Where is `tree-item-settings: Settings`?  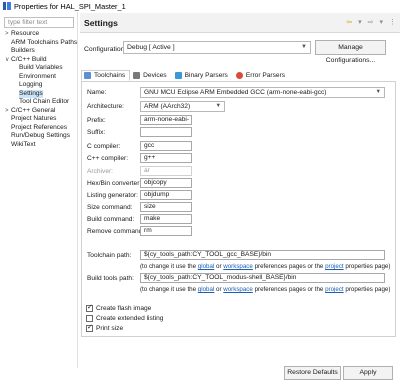
tree-item-settings: Settings is located at coordinates (38, 93).